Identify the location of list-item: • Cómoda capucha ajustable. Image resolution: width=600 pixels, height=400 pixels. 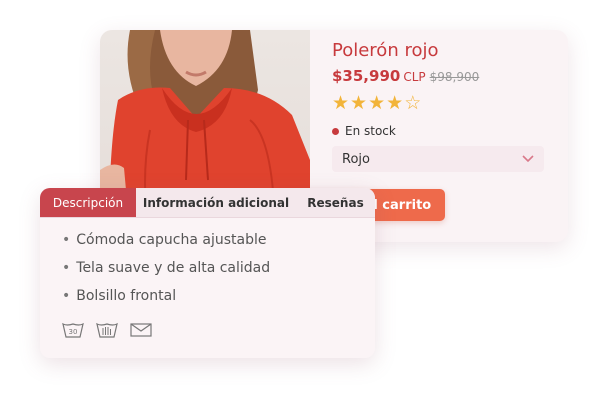
(164, 240).